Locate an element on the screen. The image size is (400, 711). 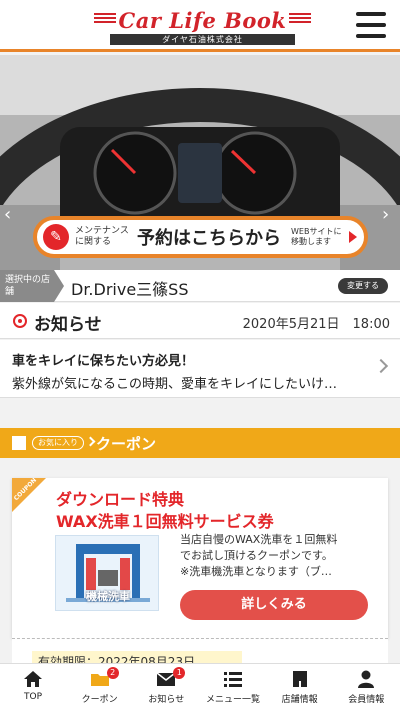
nav-item-member: 会員情報 is located at coordinates (366, 687).